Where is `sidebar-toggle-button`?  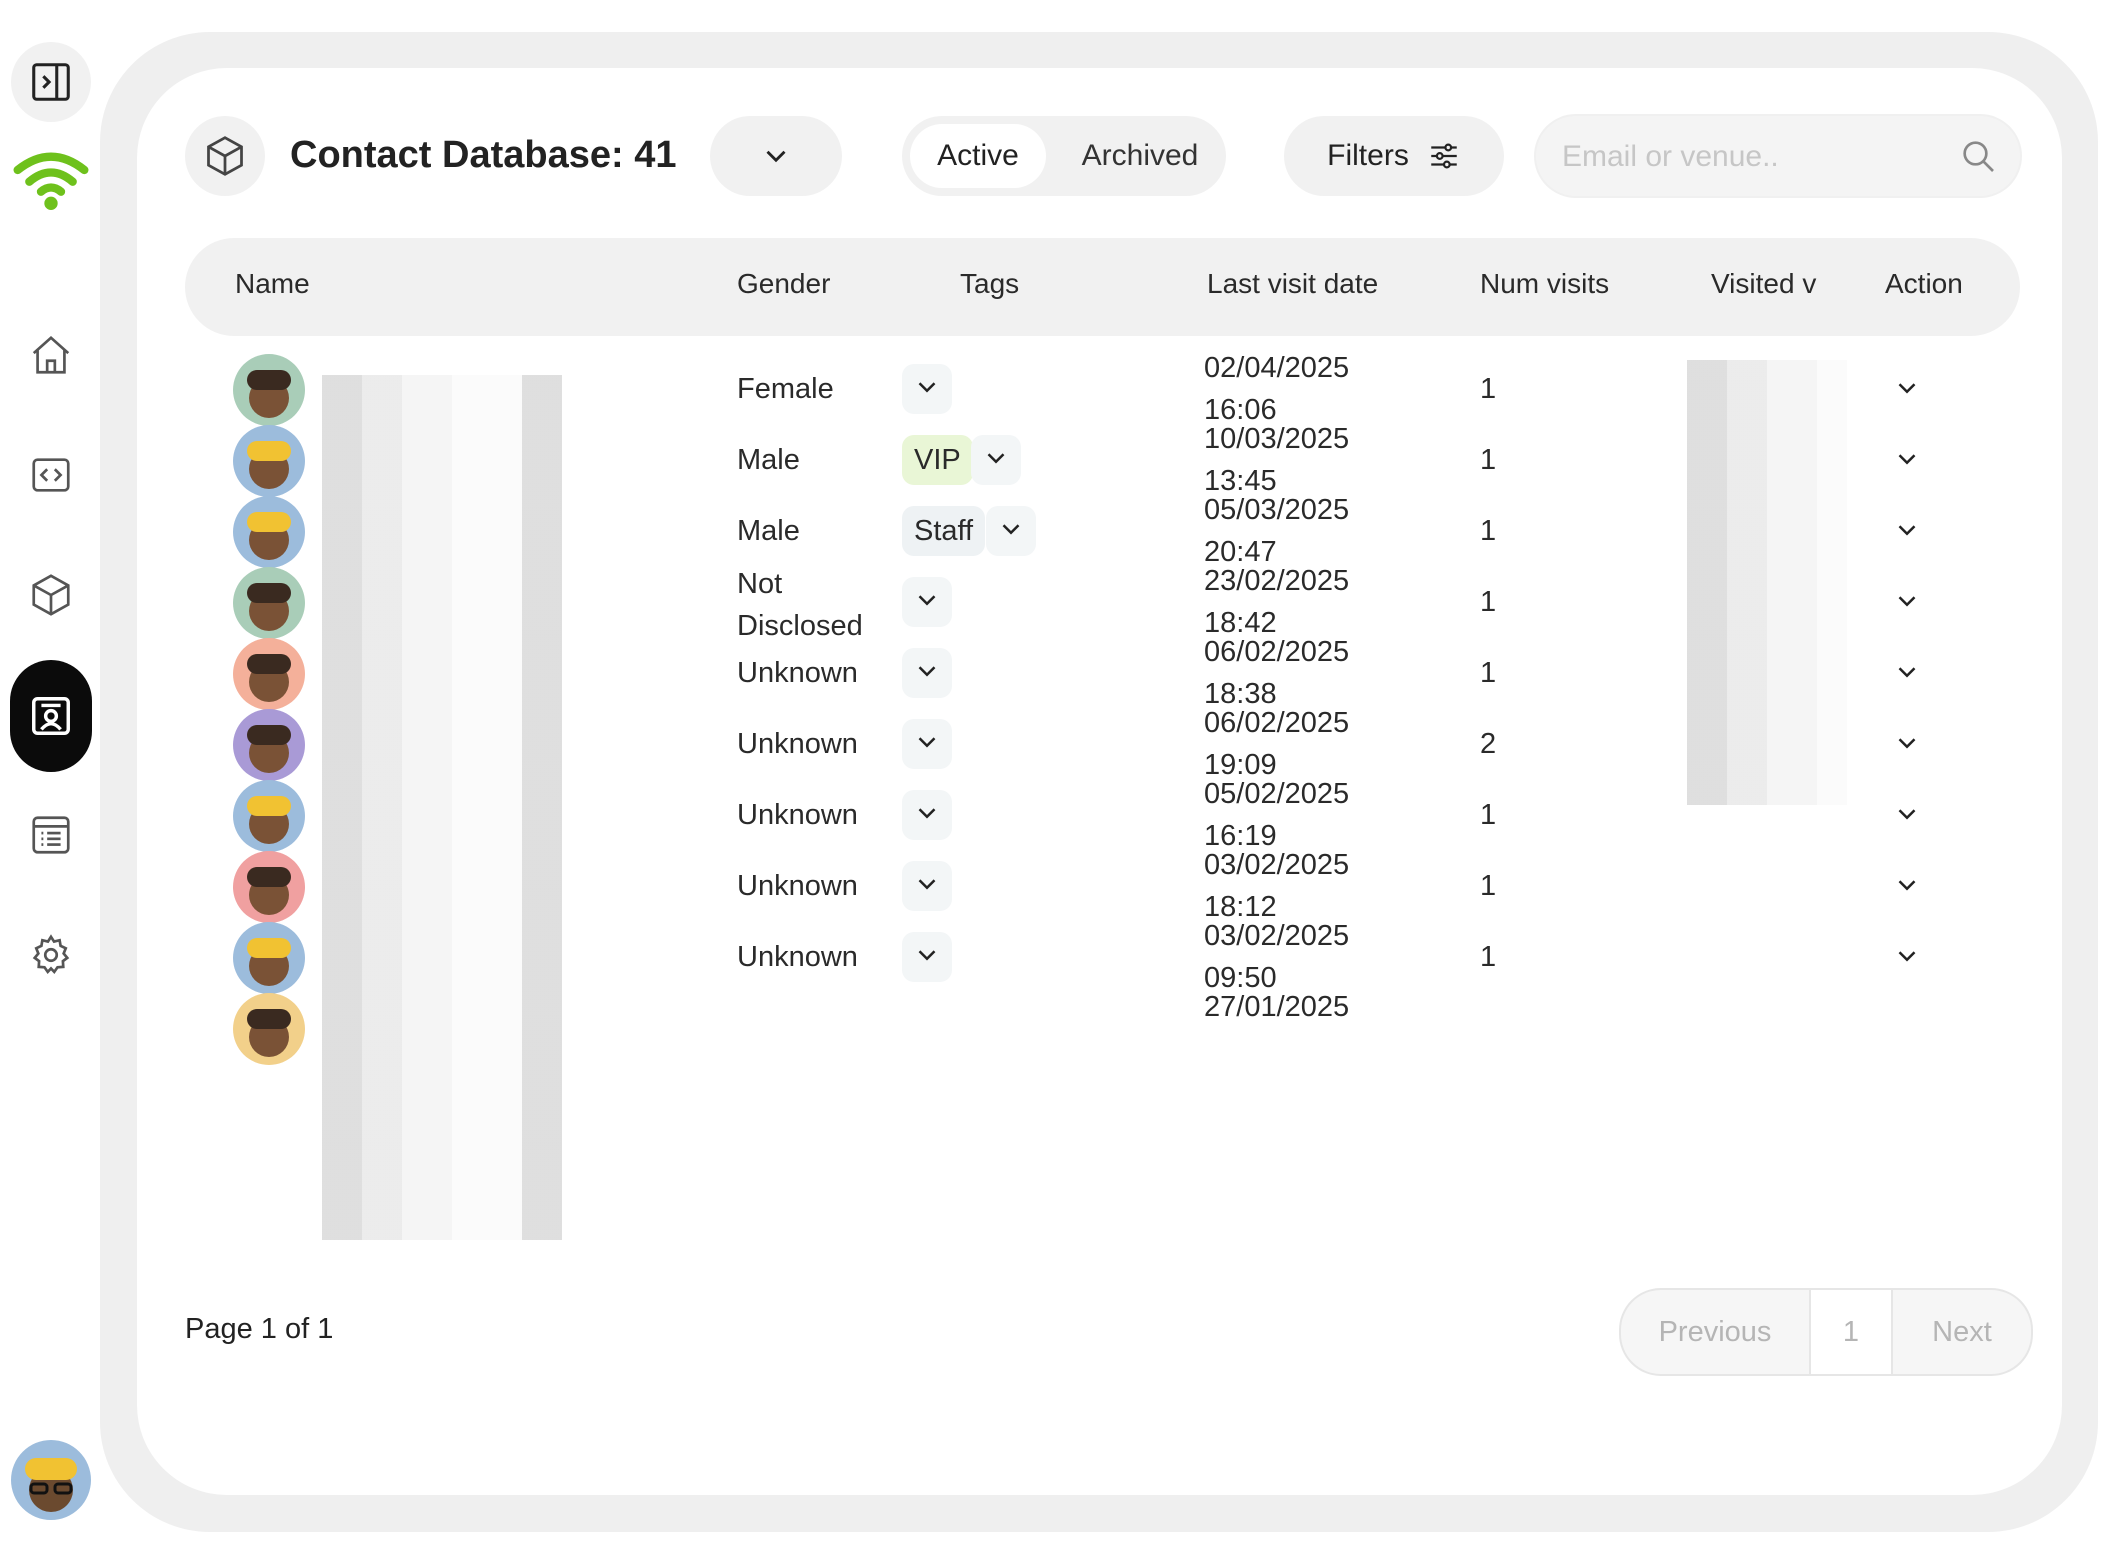 sidebar-toggle-button is located at coordinates (51, 82).